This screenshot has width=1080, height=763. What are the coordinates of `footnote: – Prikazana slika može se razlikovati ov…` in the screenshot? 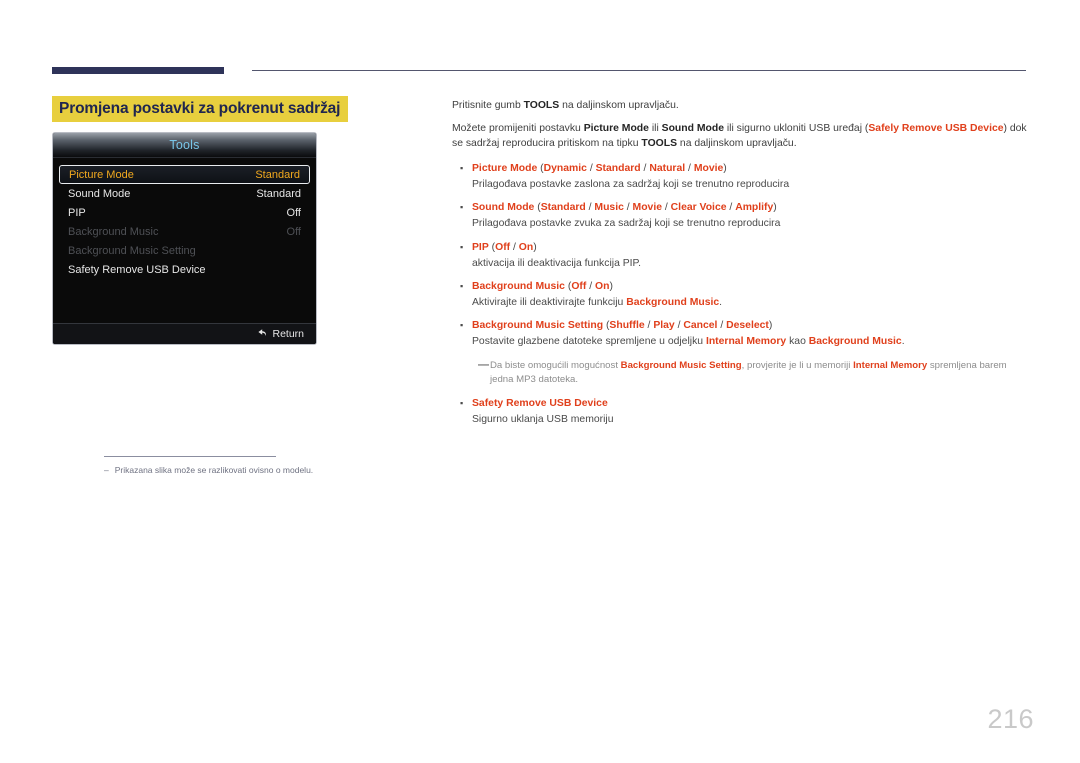 It's located at (269, 470).